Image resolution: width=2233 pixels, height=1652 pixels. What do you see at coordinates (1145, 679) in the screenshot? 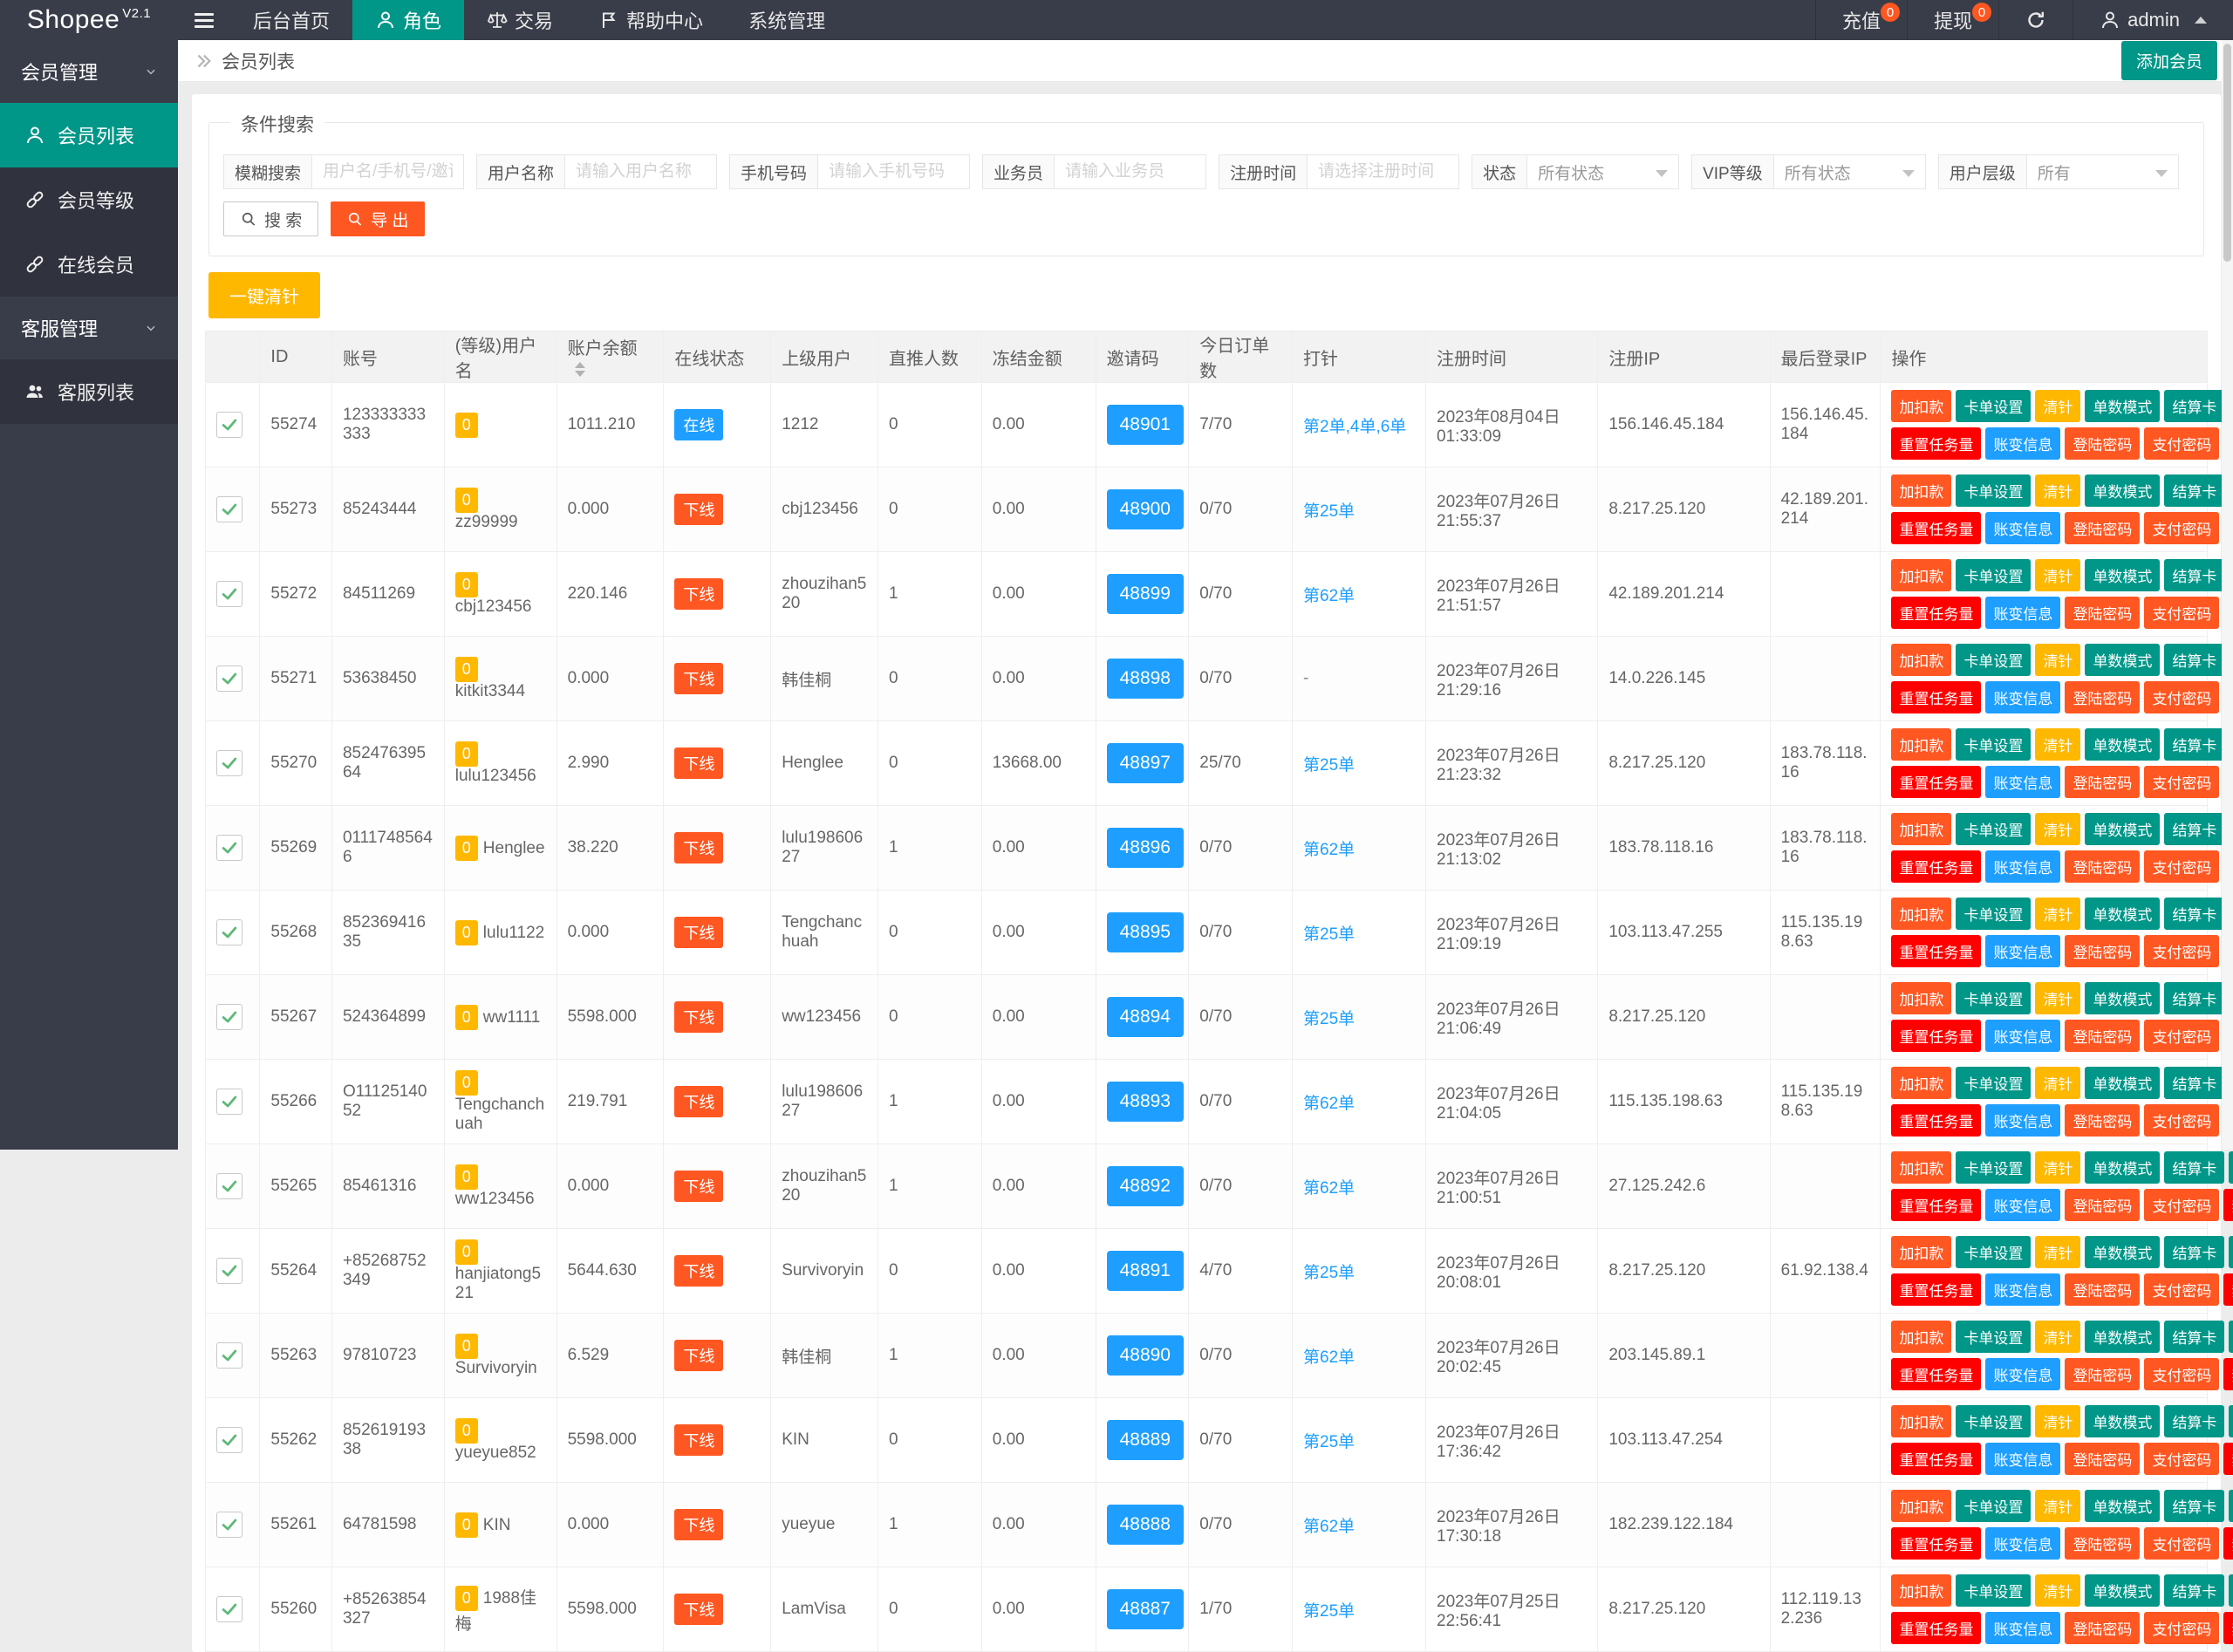
I see `invite-code-button: 48898` at bounding box center [1145, 679].